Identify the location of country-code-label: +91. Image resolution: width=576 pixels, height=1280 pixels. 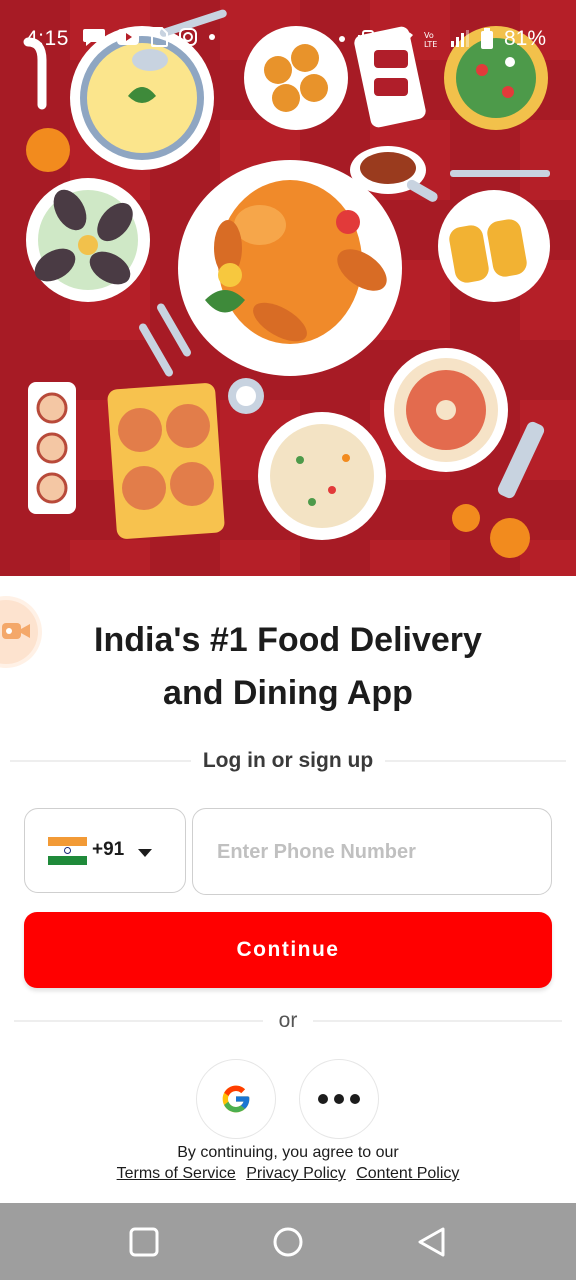
(108, 849).